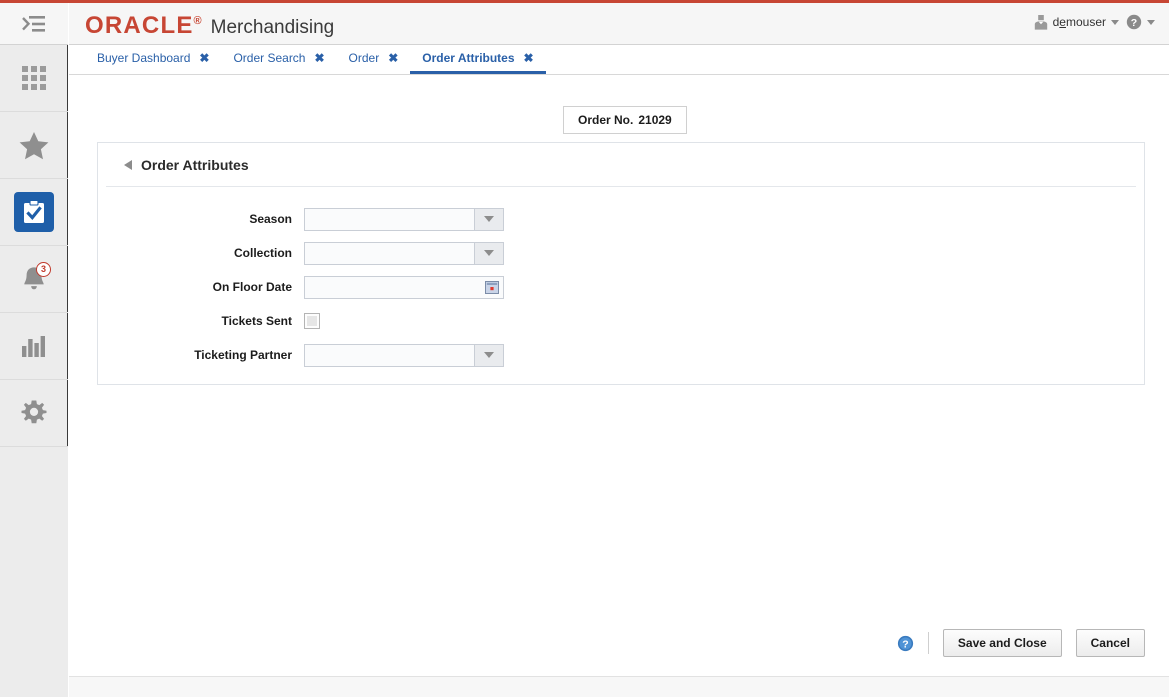  I want to click on page-footer-strip, so click(619, 686).